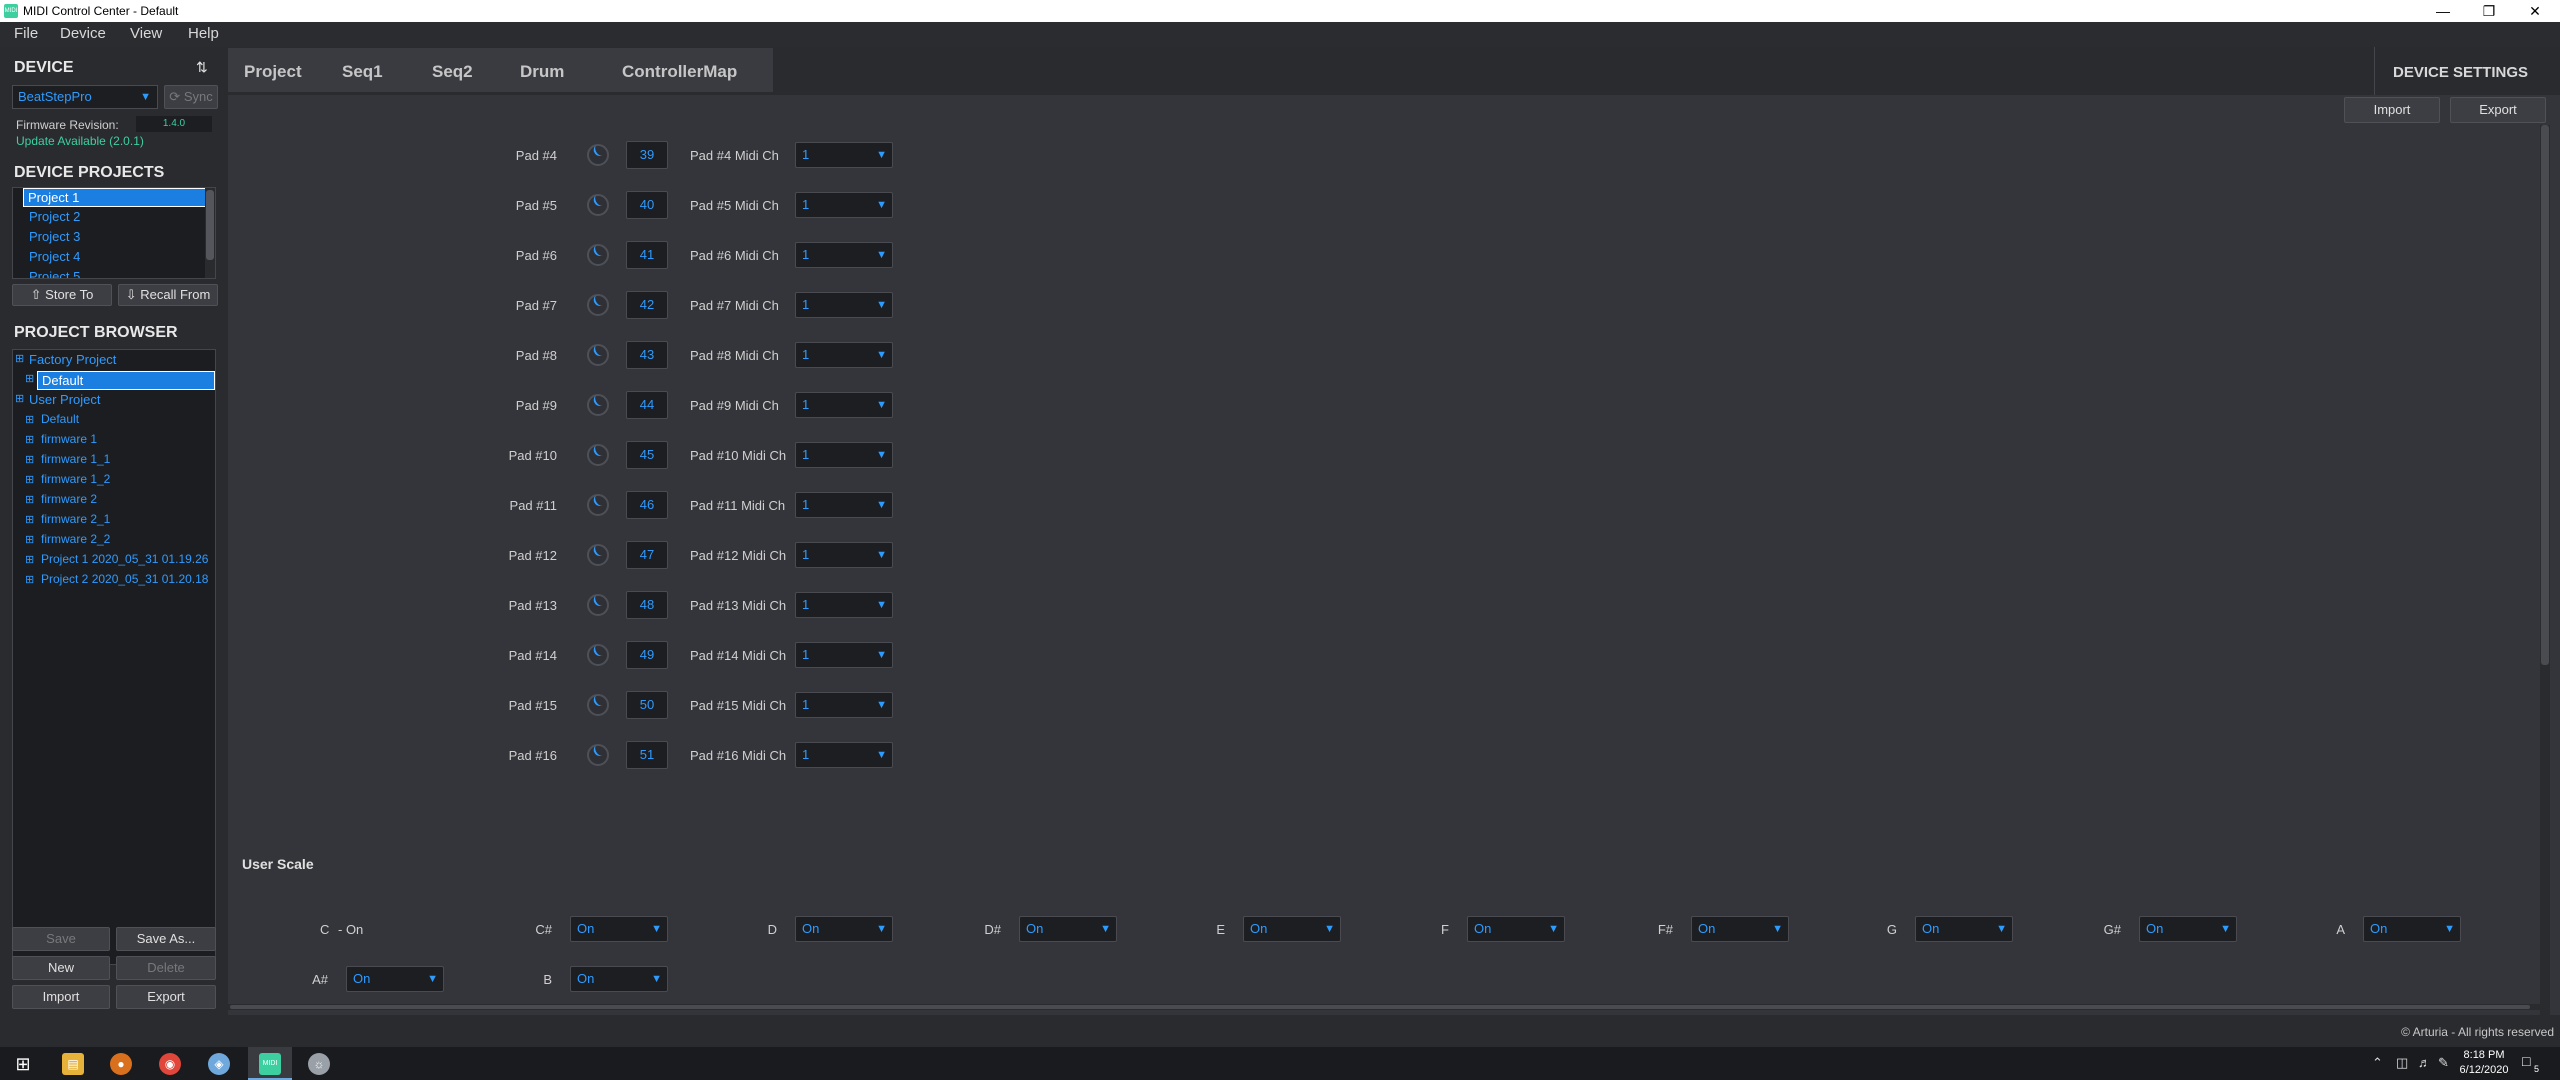 This screenshot has height=1080, width=2560. What do you see at coordinates (1384, 1007) in the screenshot?
I see `horizontal-scrollbar` at bounding box center [1384, 1007].